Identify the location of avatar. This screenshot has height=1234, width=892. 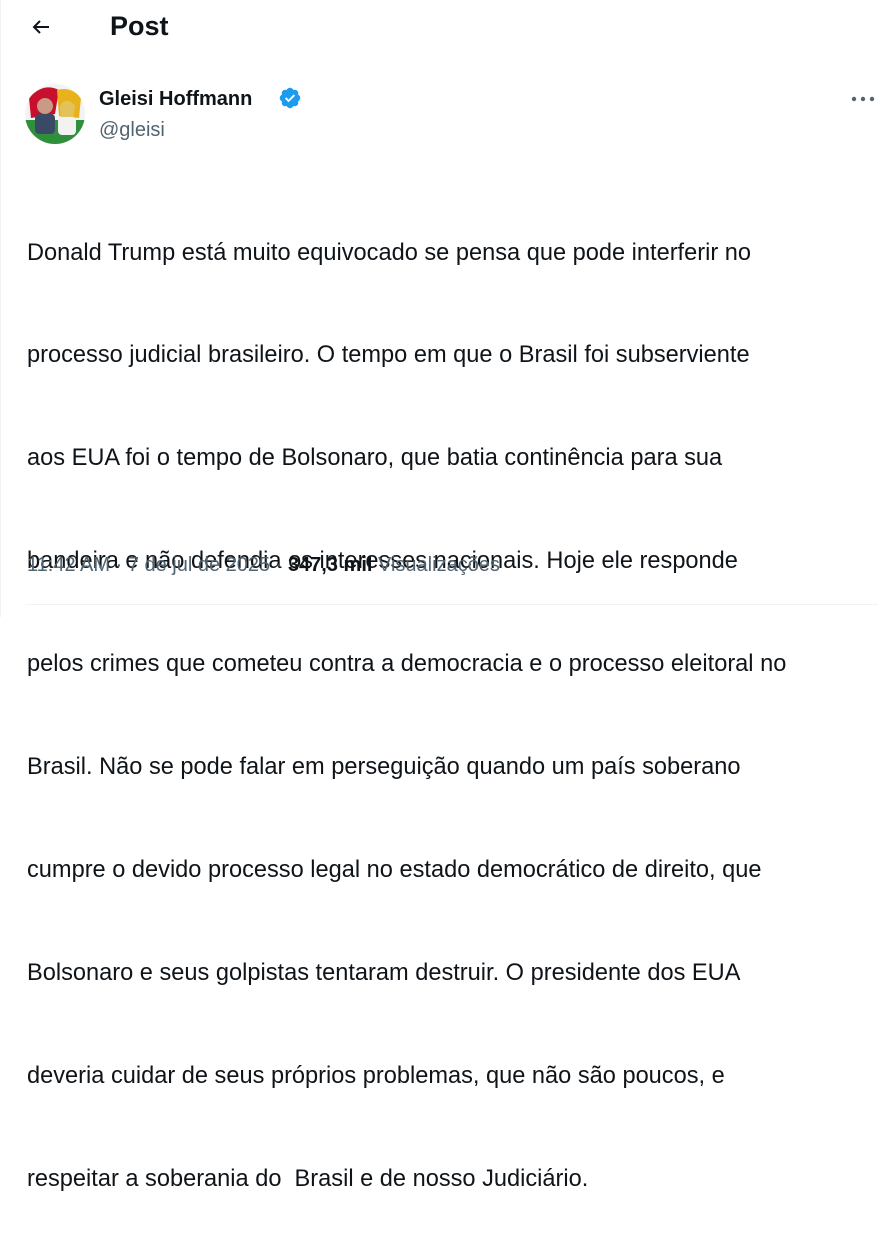
(55, 114).